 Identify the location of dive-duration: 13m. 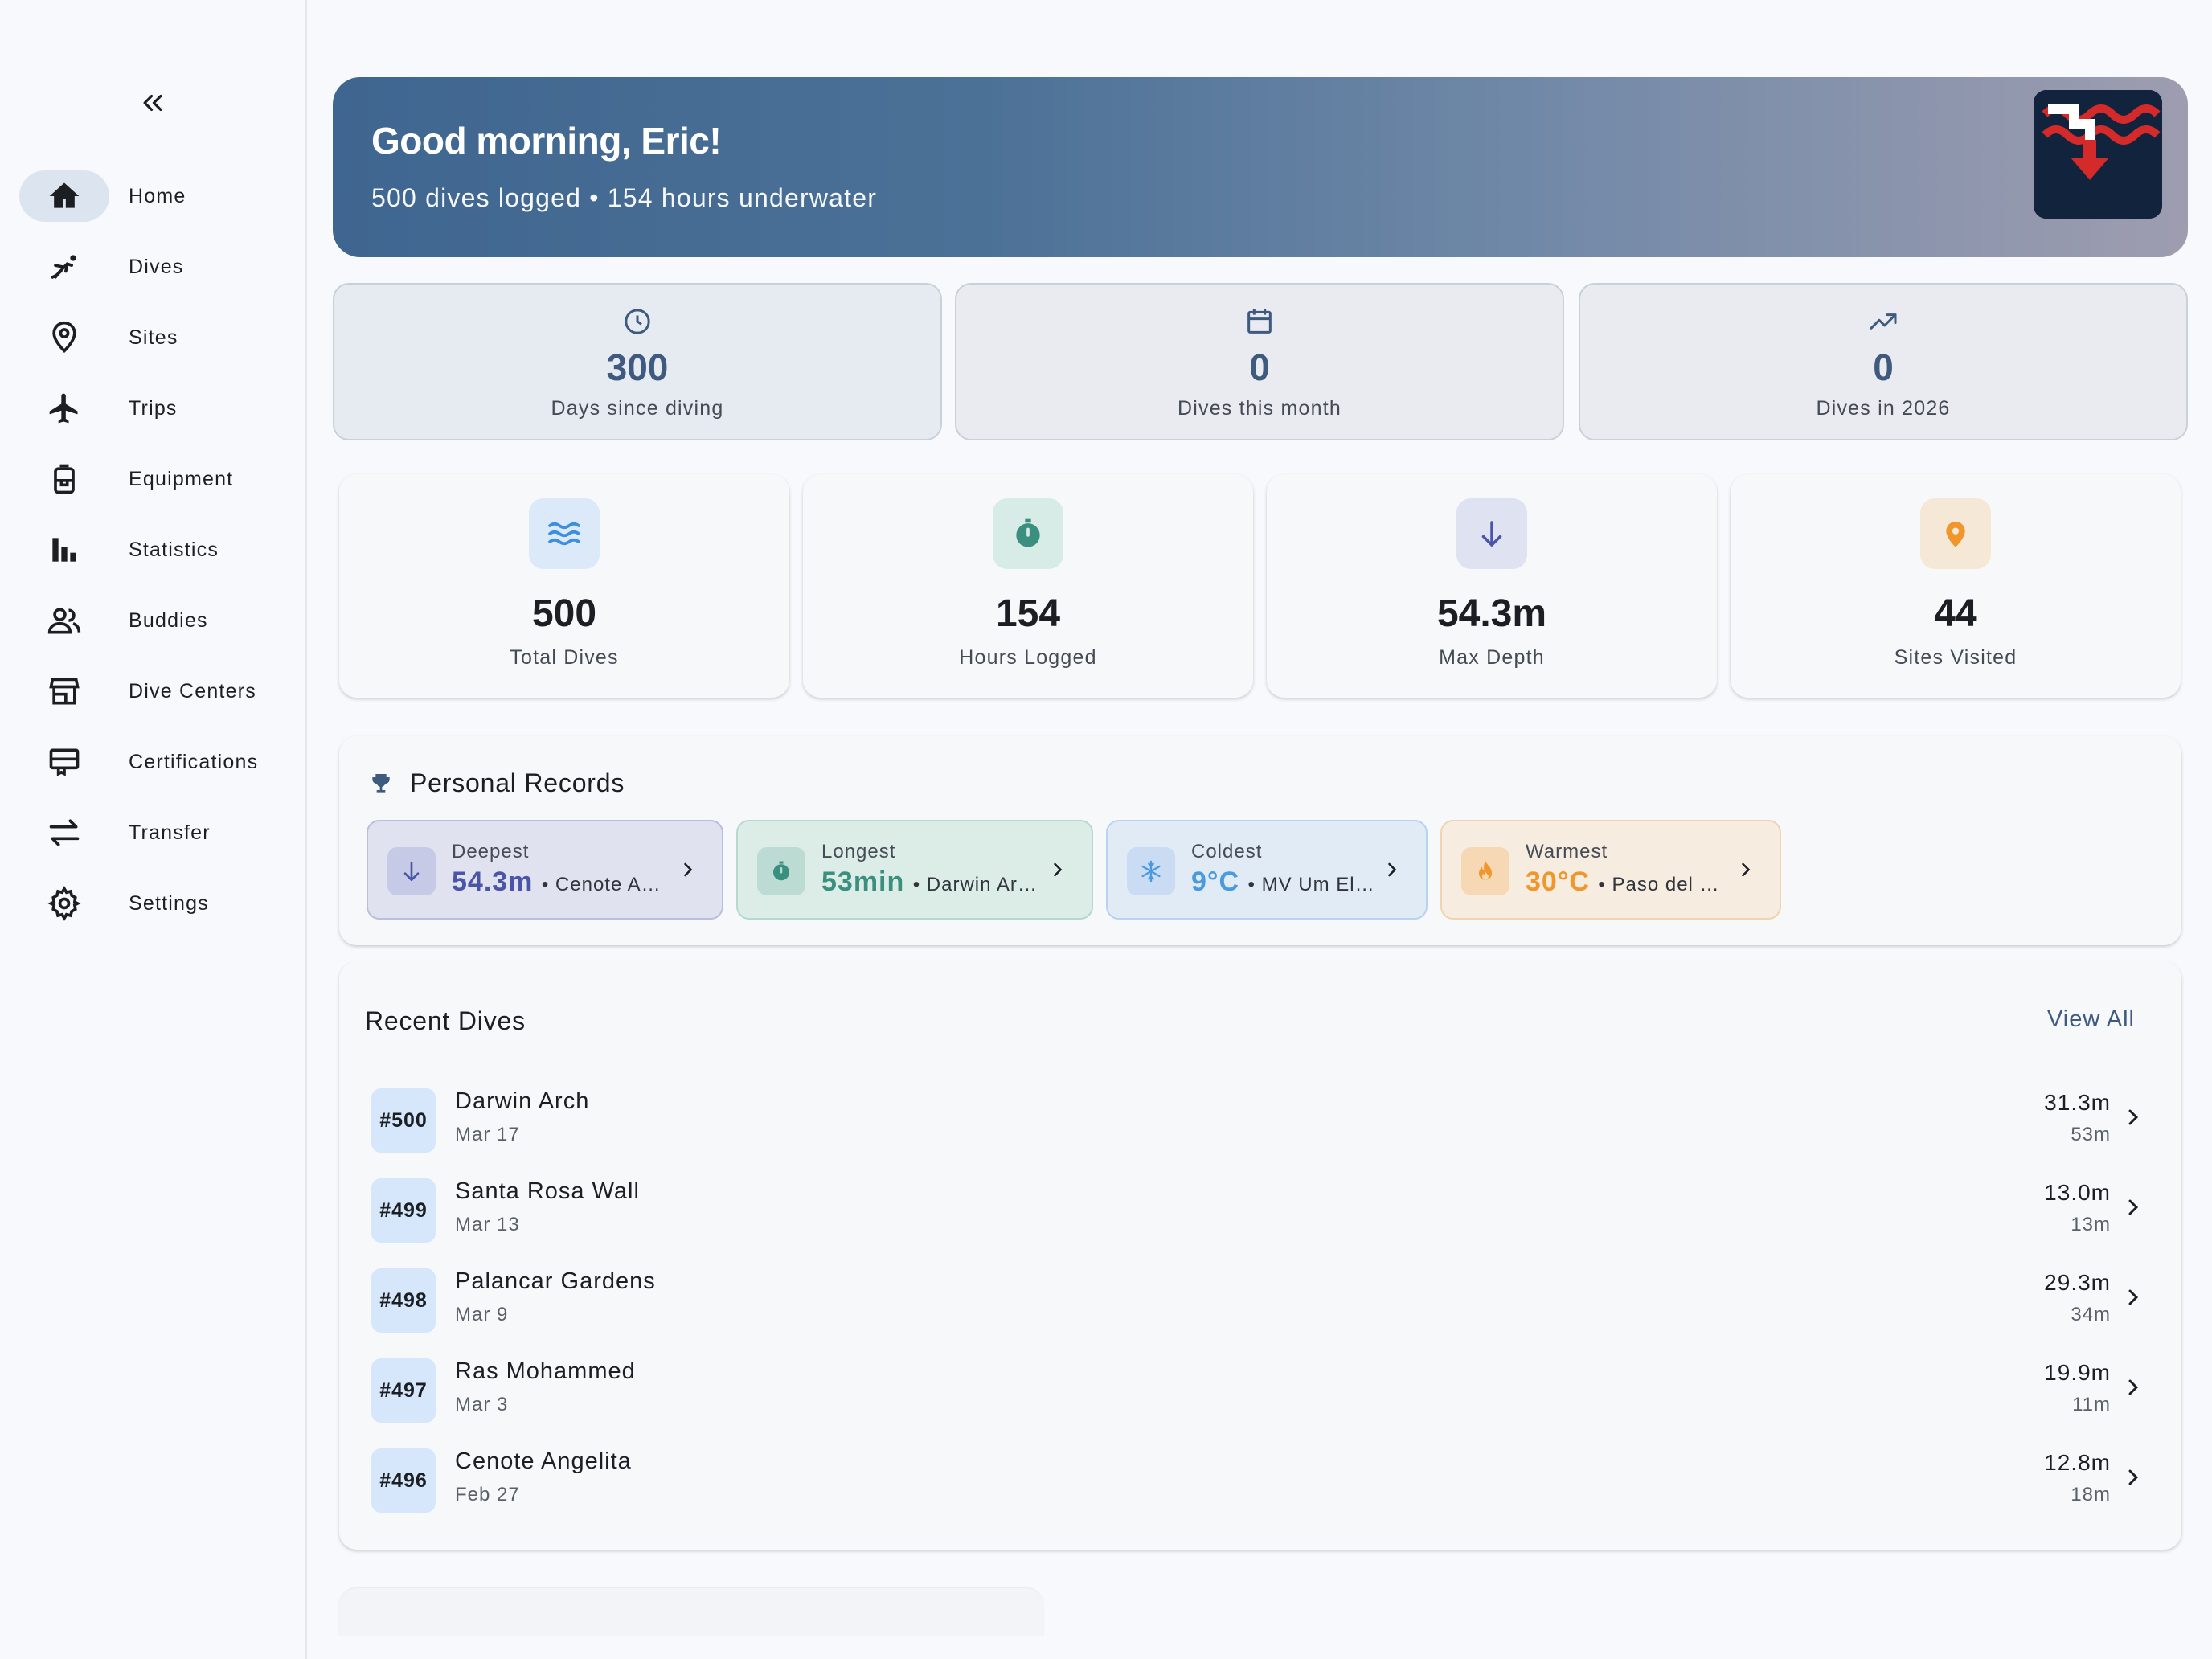
(2091, 1224).